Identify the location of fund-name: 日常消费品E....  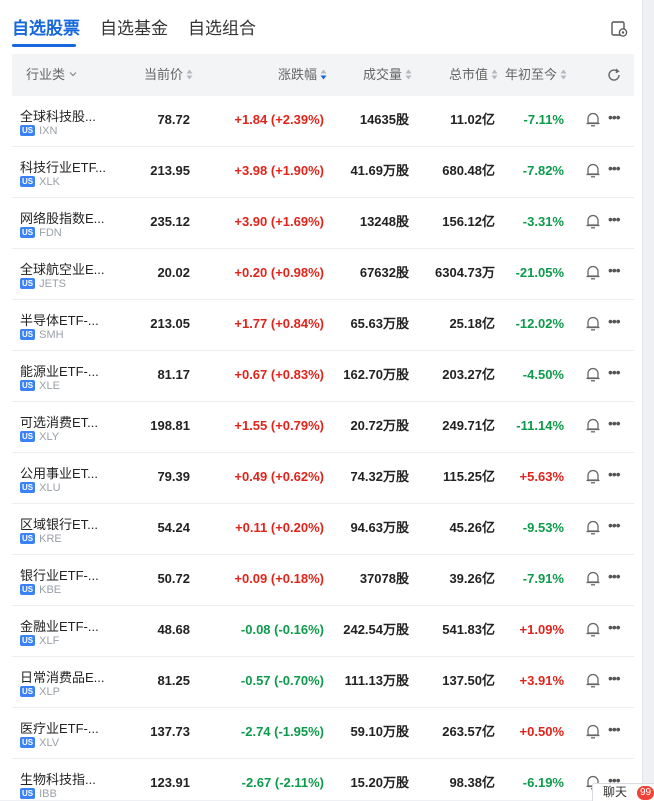
(66, 676).